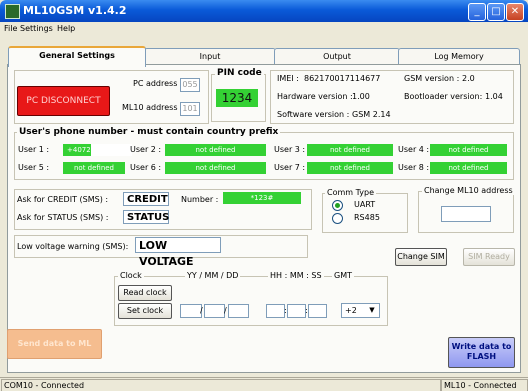  What do you see at coordinates (145, 311) in the screenshot?
I see `set-clock-button: Set clock` at bounding box center [145, 311].